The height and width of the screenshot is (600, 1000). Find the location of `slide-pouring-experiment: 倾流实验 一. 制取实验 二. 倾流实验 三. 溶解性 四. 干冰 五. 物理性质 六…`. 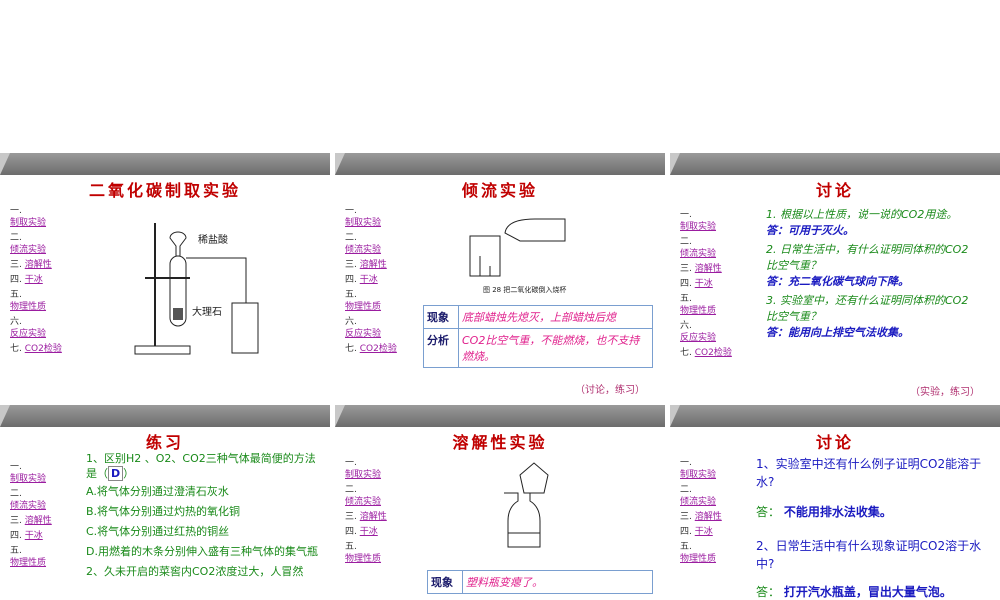

slide-pouring-experiment: 倾流实验 一. 制取实验 二. 倾流实验 三. 溶解性 四. 干冰 五. 物理性质 六… is located at coordinates (500, 275).